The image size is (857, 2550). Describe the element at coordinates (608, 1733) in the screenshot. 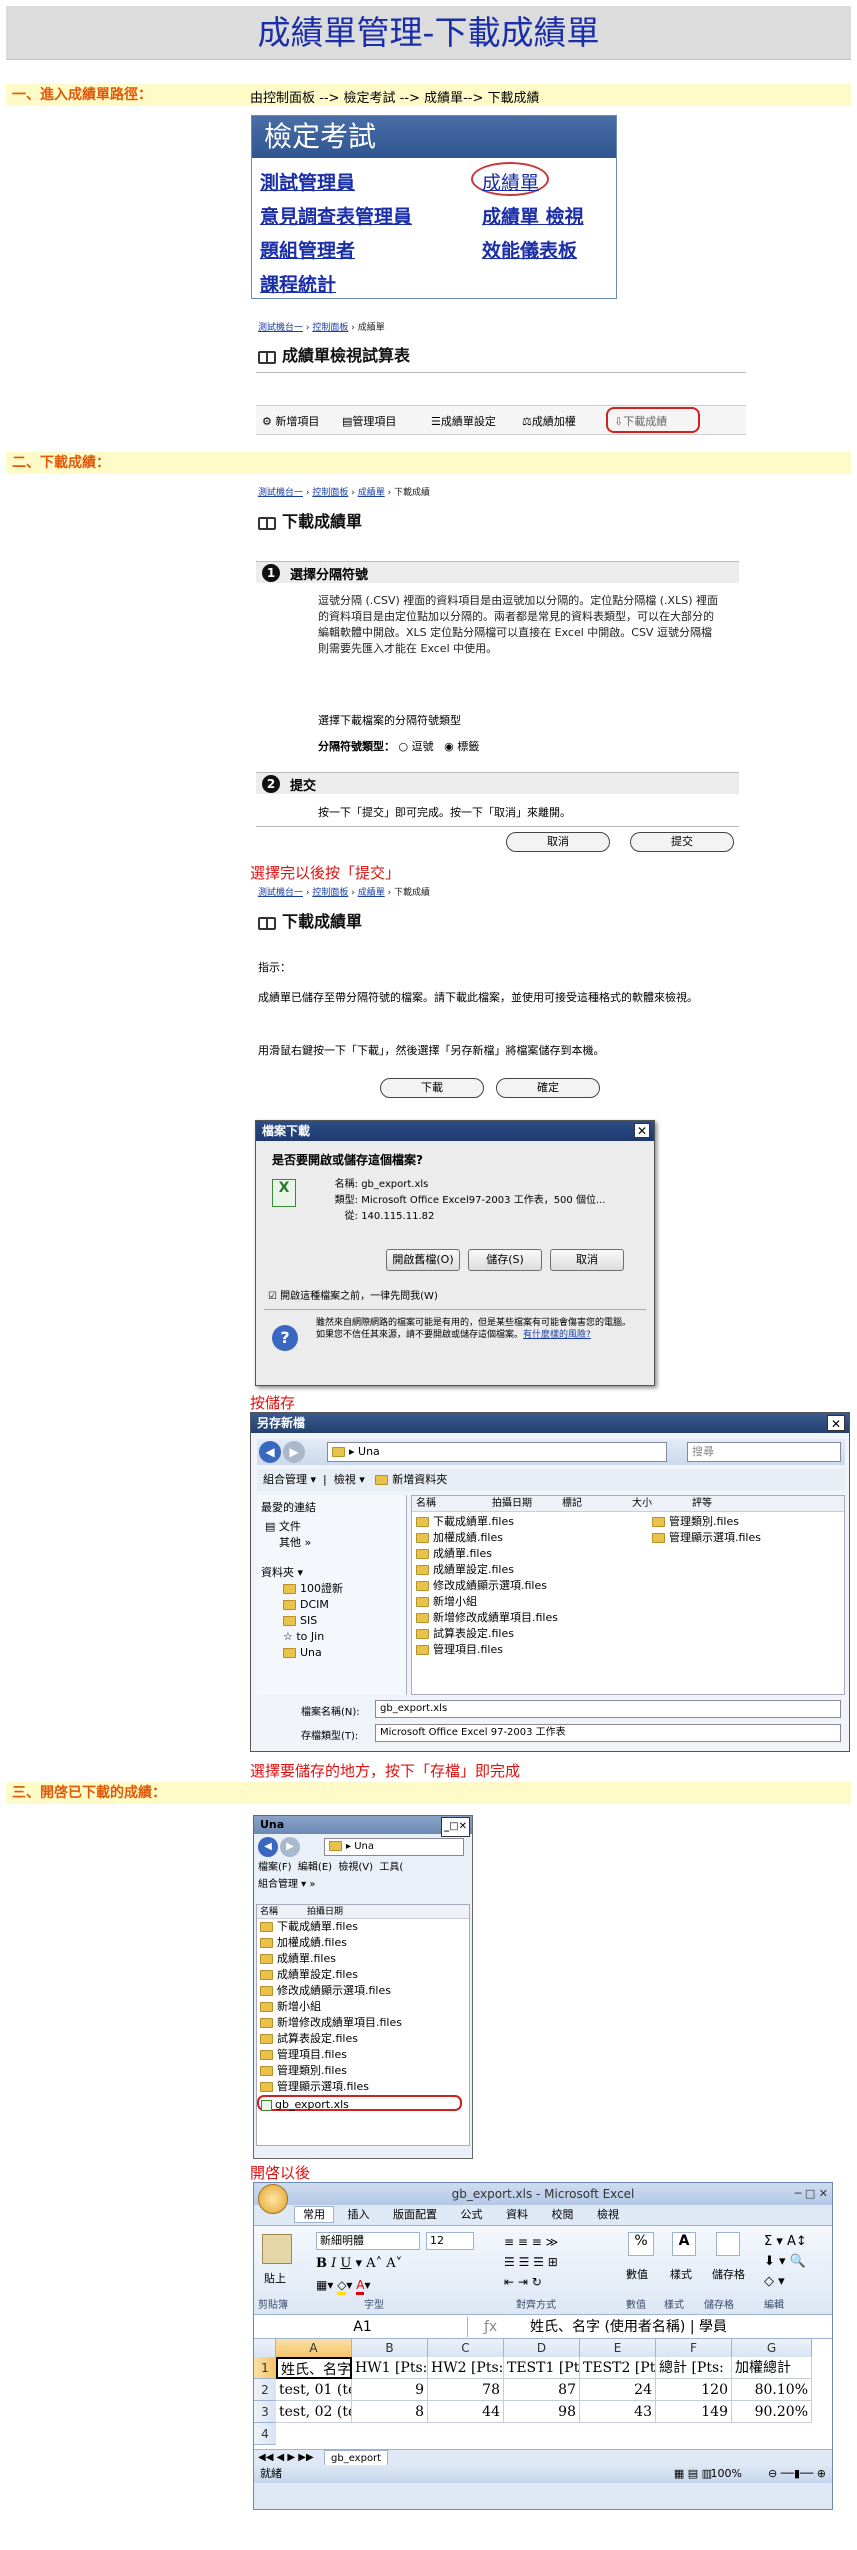

I see `filetype-select: Microsoft Office Excel 97-2003 工作表` at that location.